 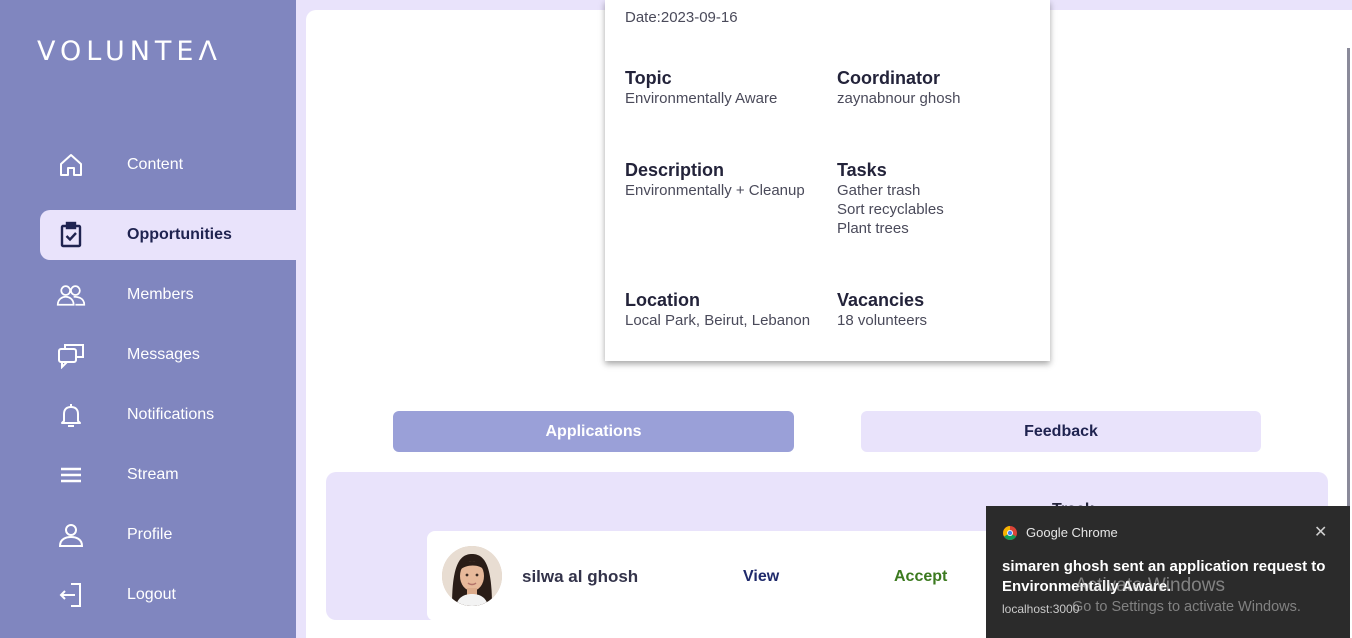 I want to click on location-field: Location Local Park, Beirut, Lebanon, so click(x=717, y=310).